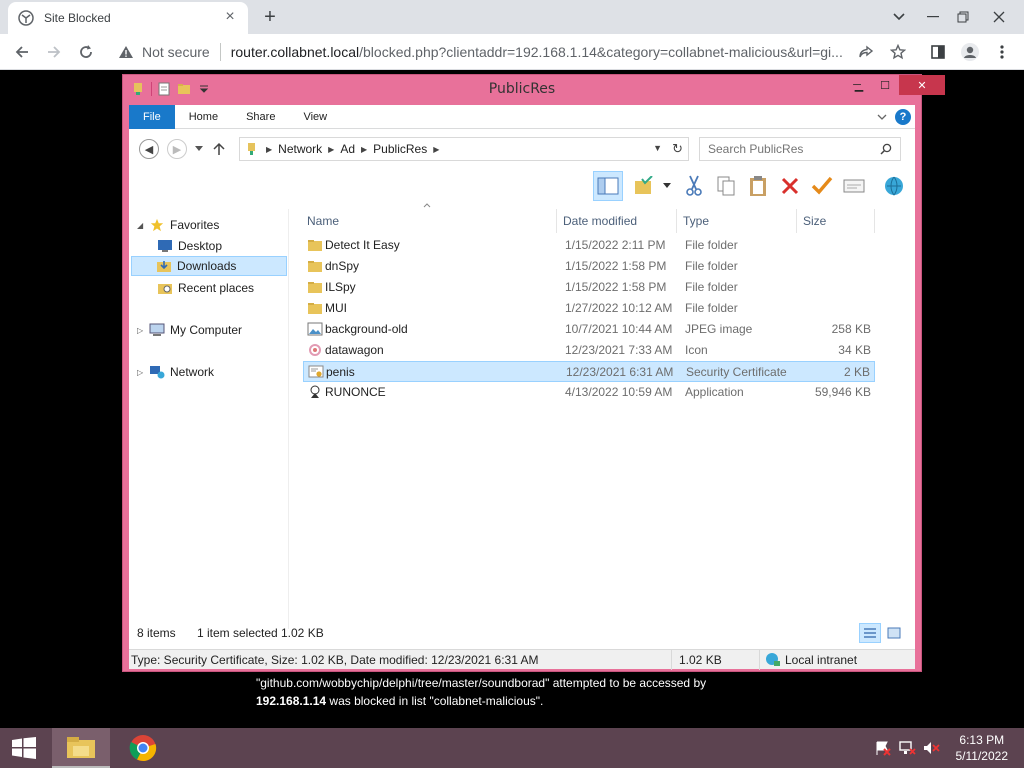 The height and width of the screenshot is (768, 1024). Describe the element at coordinates (22, 52) in the screenshot. I see `back-button` at that location.